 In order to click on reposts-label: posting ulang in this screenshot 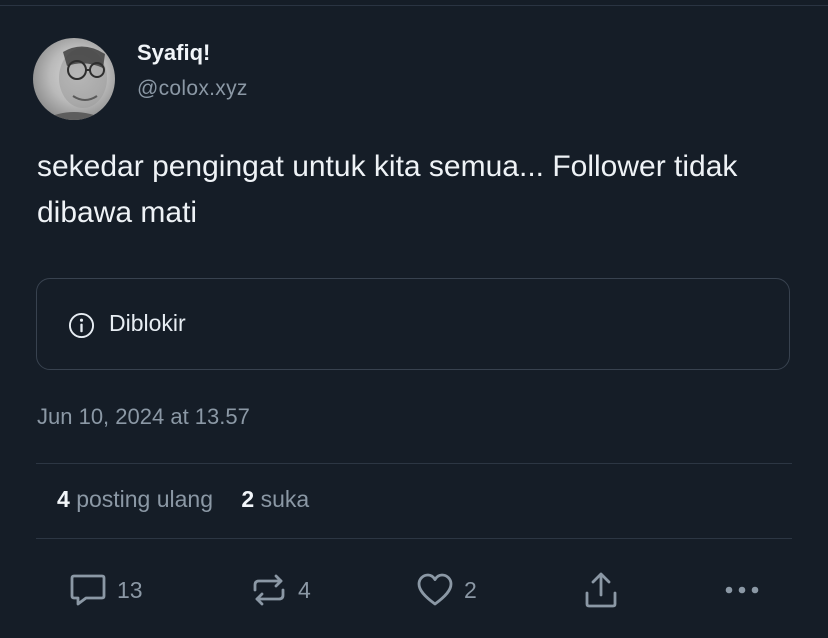, I will do `click(145, 499)`.